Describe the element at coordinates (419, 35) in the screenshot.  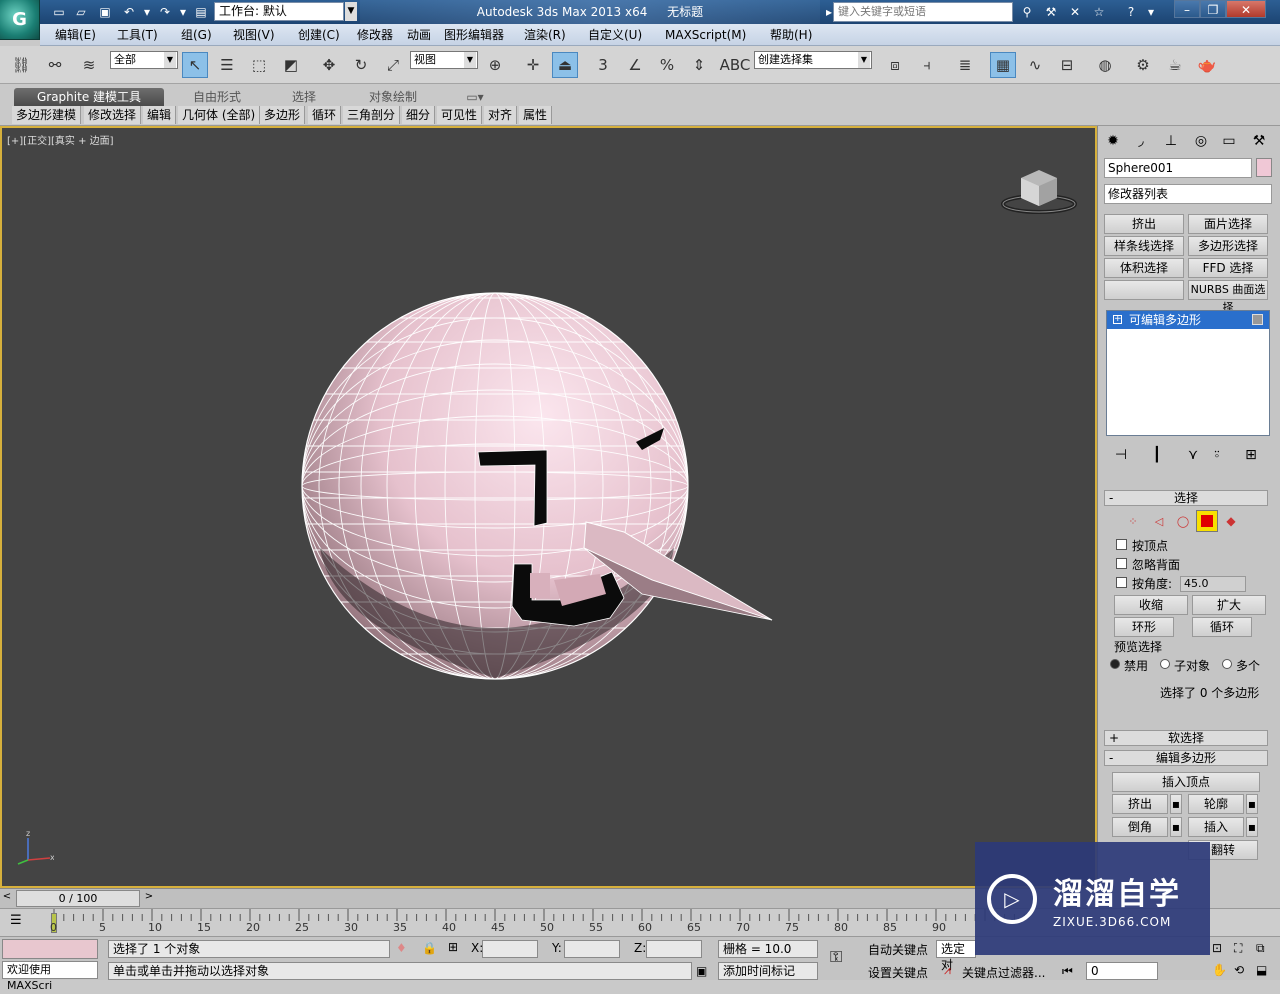
I see `menu-animation: 动画` at that location.